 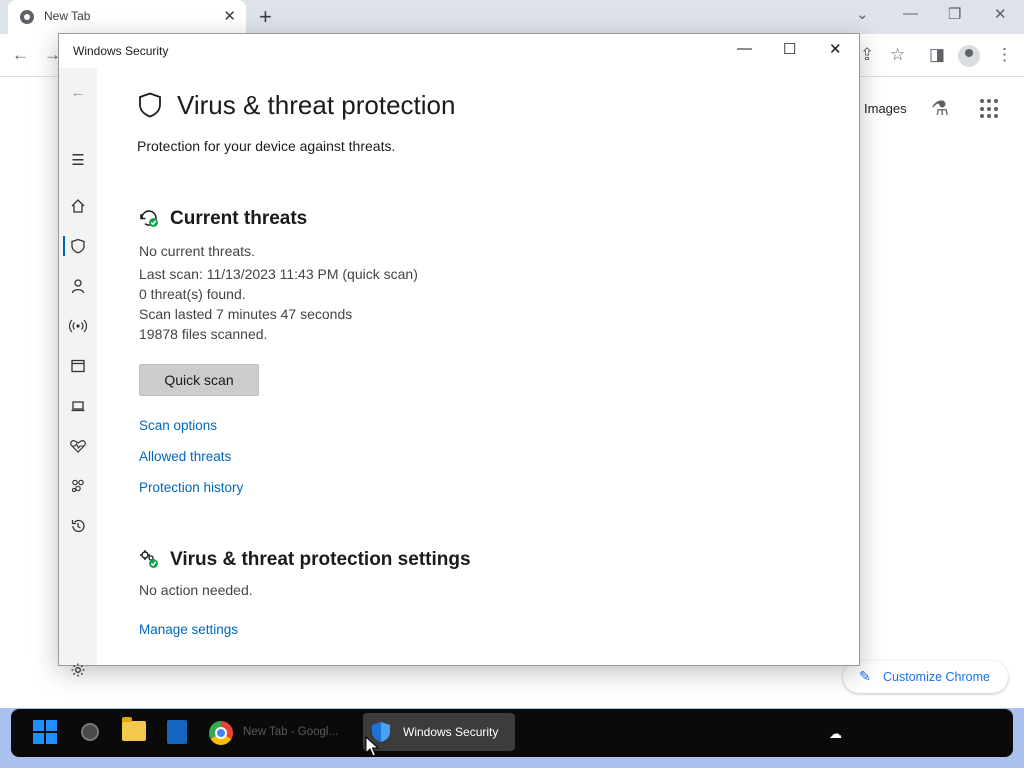 What do you see at coordinates (1000, 14) in the screenshot?
I see `chrome-close-icon: ✕` at bounding box center [1000, 14].